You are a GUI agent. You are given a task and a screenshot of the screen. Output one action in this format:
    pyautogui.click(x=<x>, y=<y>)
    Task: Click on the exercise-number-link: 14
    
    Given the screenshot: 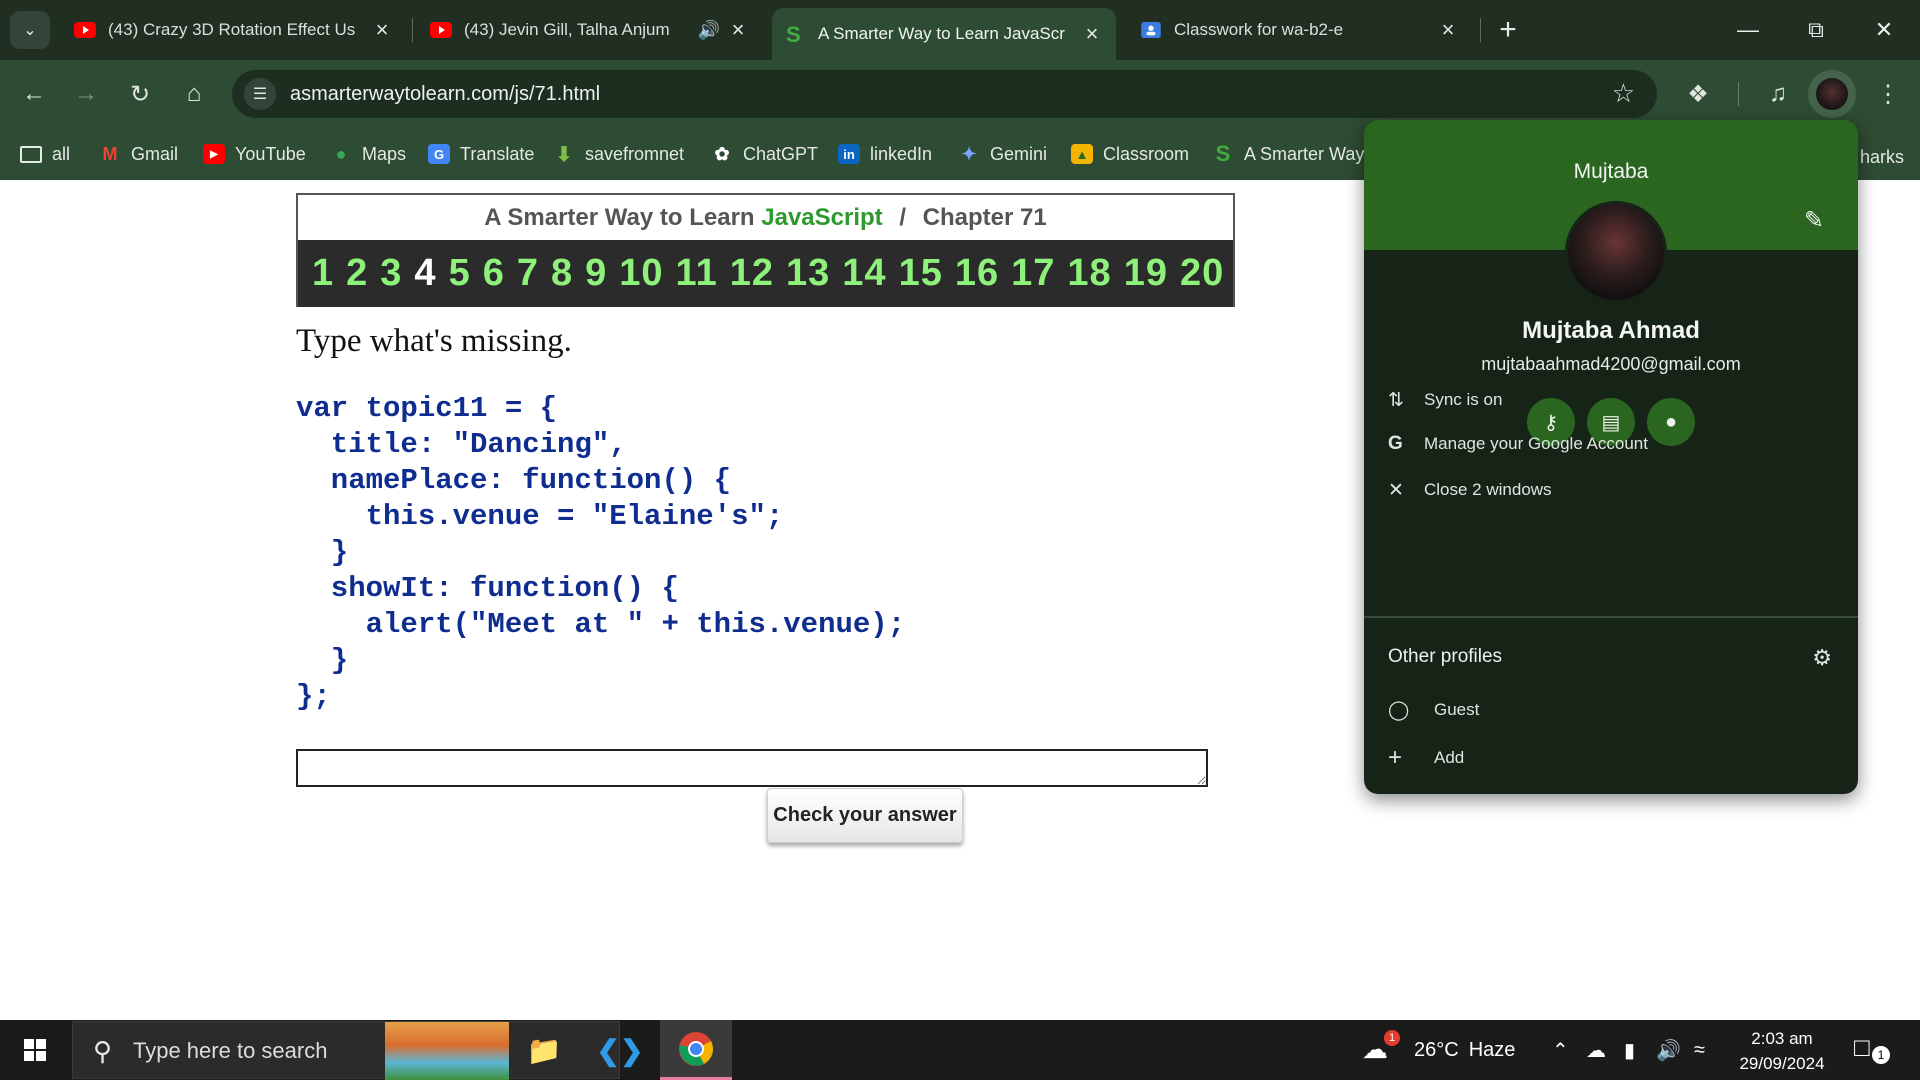 What is the action you would take?
    pyautogui.click(x=864, y=273)
    